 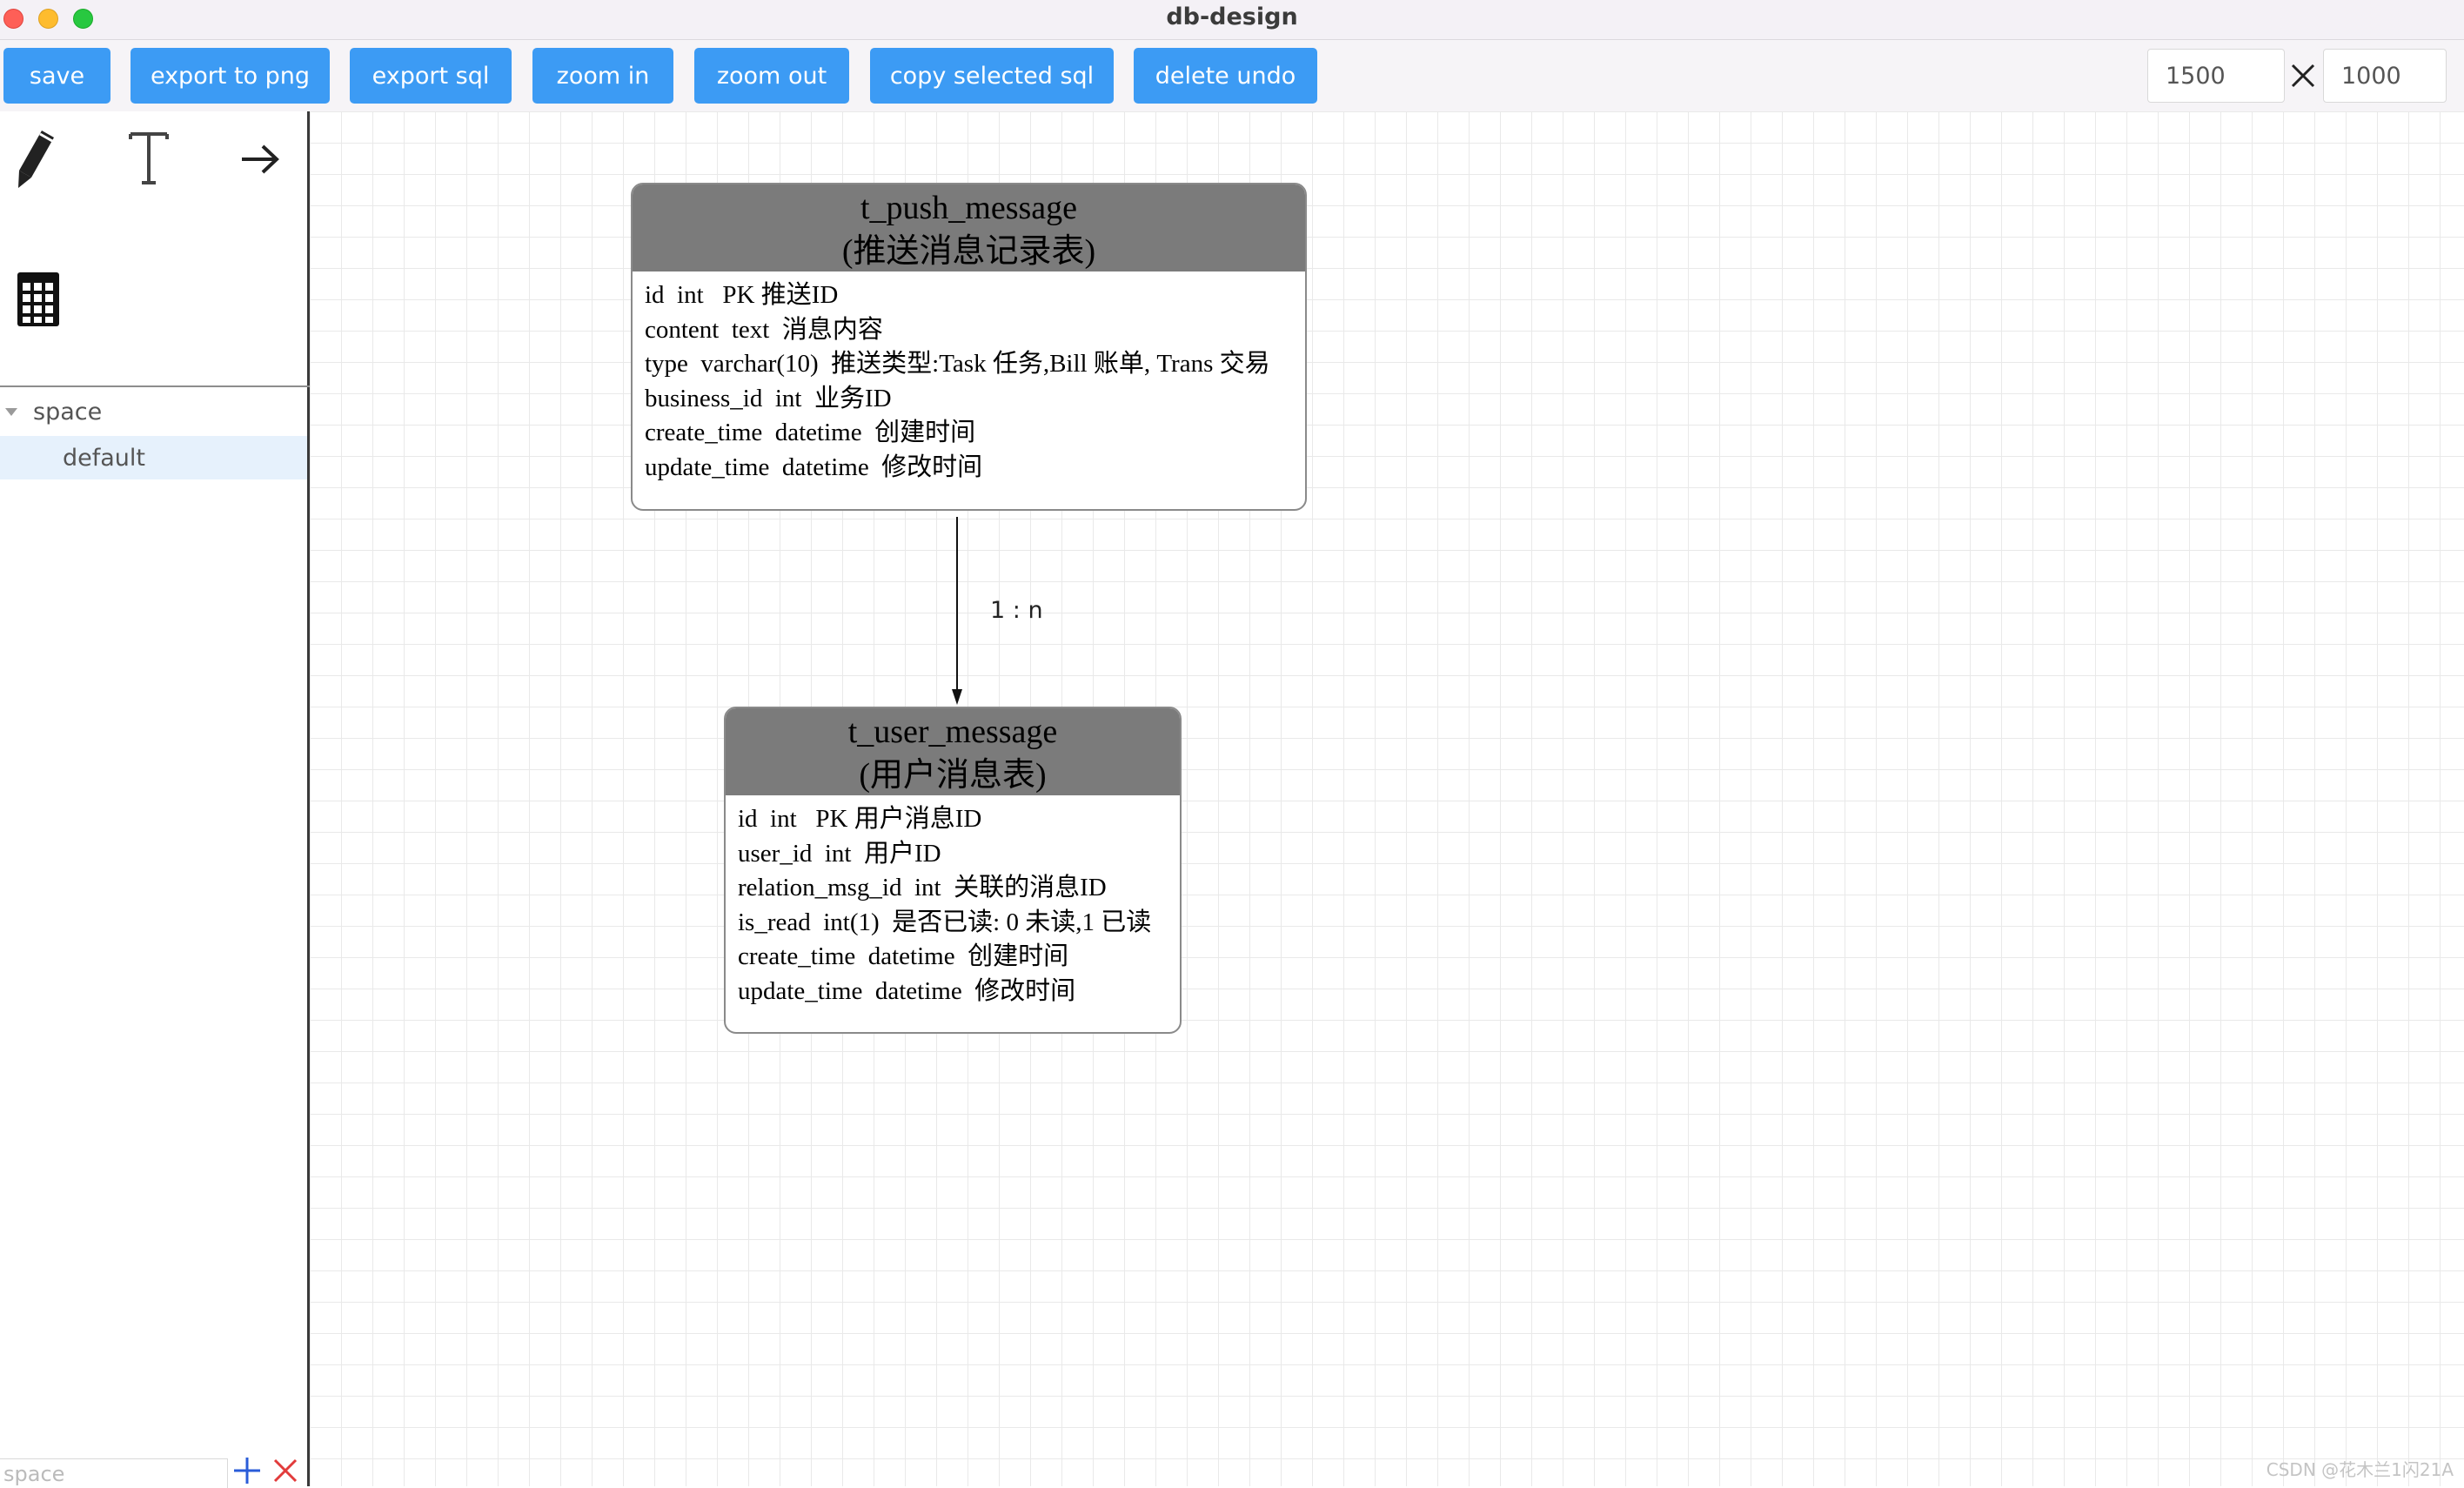 What do you see at coordinates (953, 751) in the screenshot?
I see `table-header: t_user_message (用户消息表)` at bounding box center [953, 751].